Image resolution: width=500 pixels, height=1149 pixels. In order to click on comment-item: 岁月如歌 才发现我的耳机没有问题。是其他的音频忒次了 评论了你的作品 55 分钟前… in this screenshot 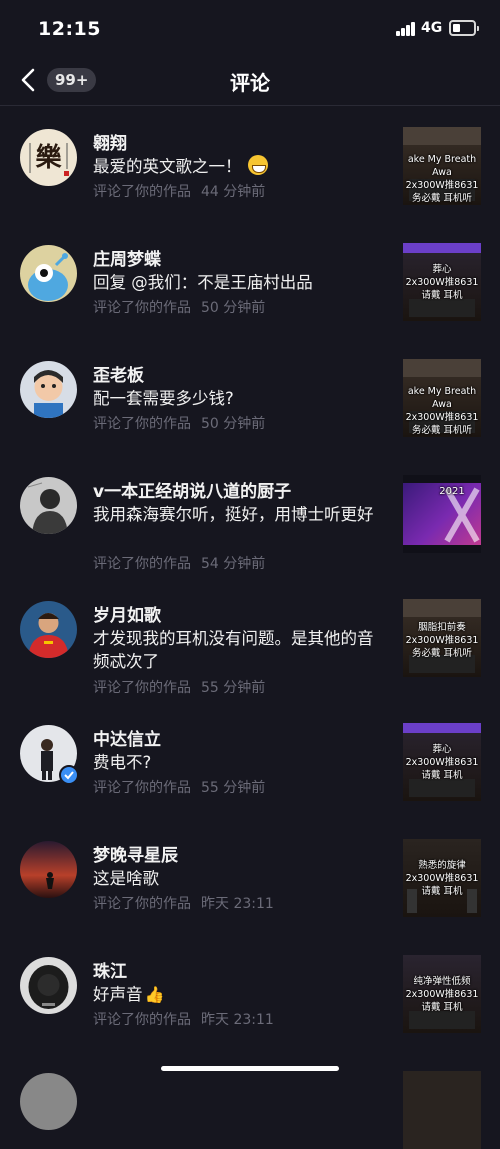, I will do `click(250, 641)`.